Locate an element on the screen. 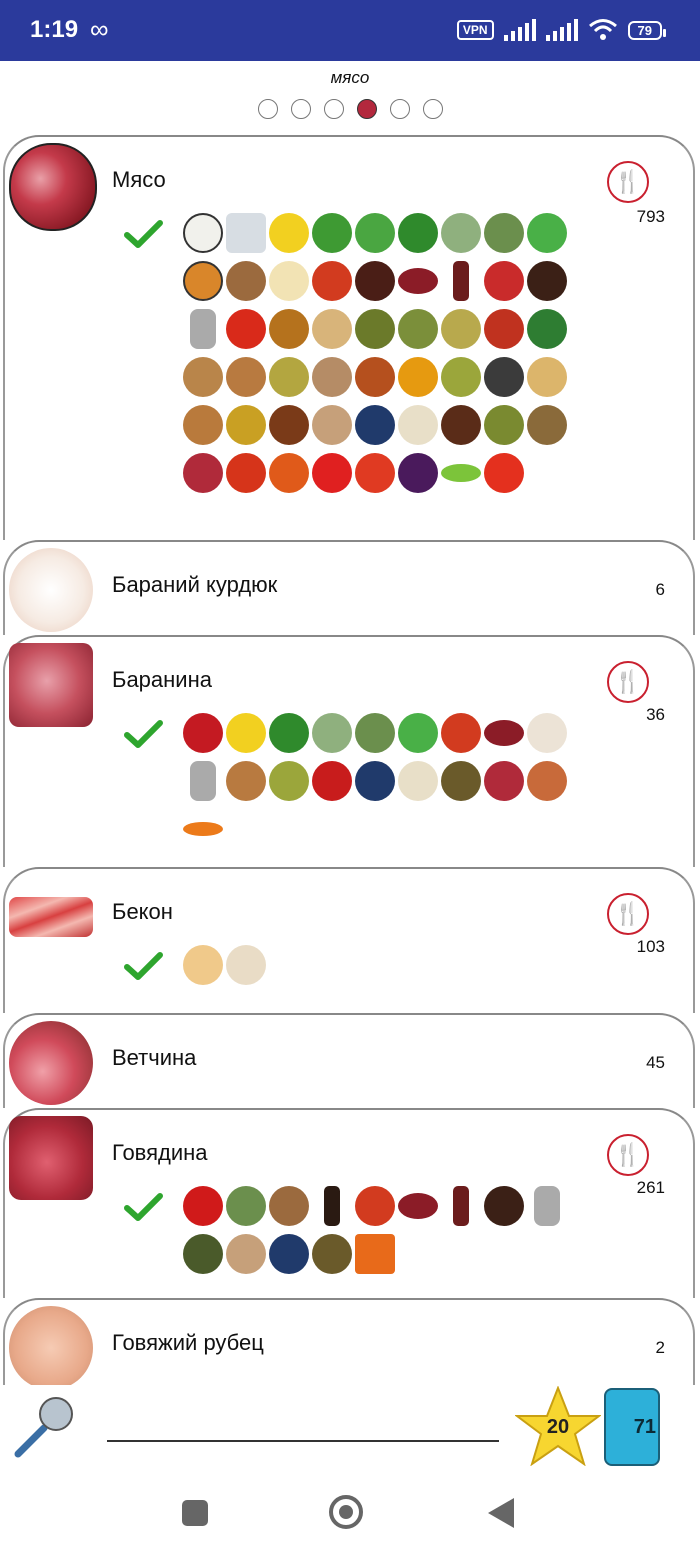  page-indicator is located at coordinates (350, 109).